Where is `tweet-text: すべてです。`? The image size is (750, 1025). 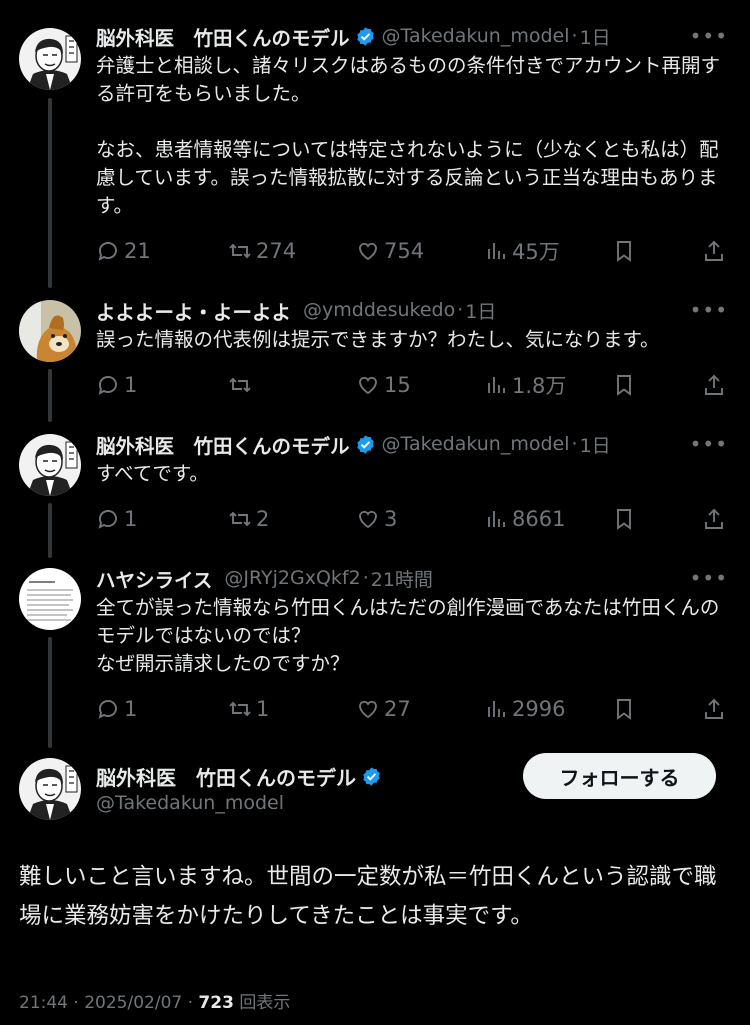
tweet-text: すべてです。 is located at coordinates (152, 473).